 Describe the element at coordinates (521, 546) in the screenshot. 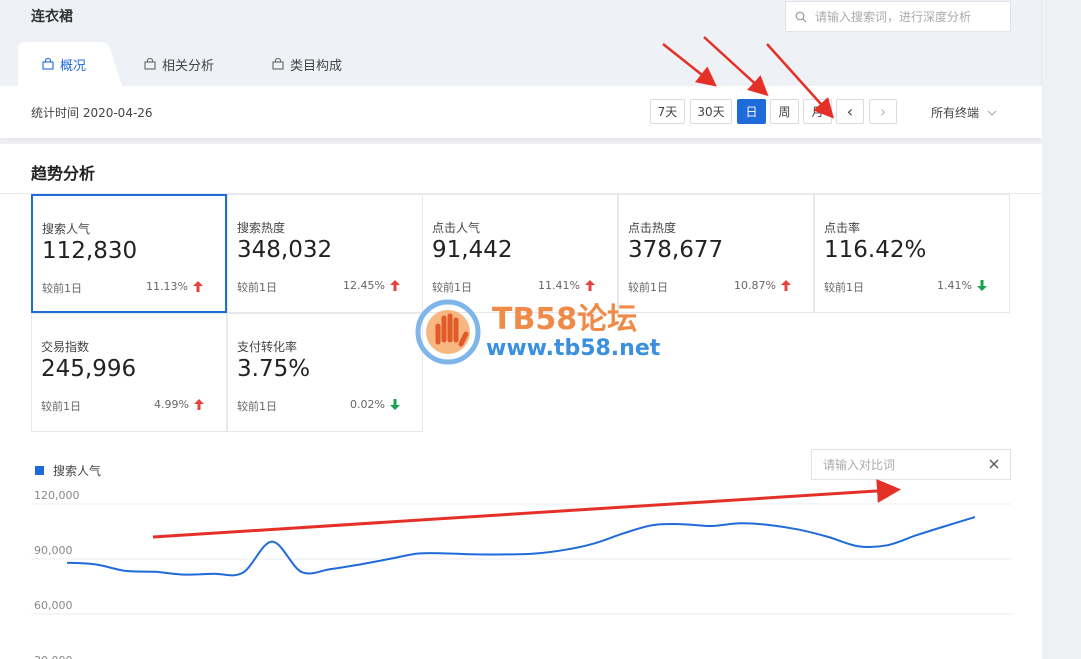

I see `series-line` at that location.